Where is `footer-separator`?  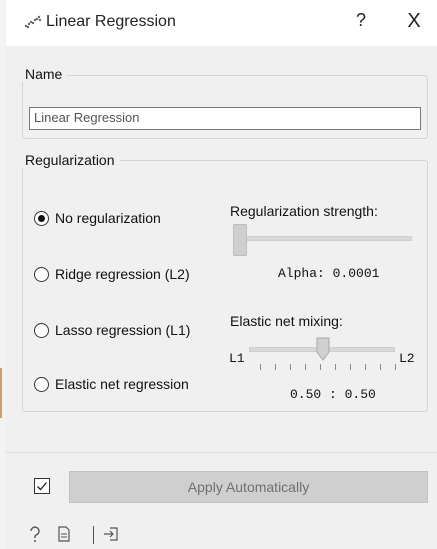
footer-separator is located at coordinates (93, 535).